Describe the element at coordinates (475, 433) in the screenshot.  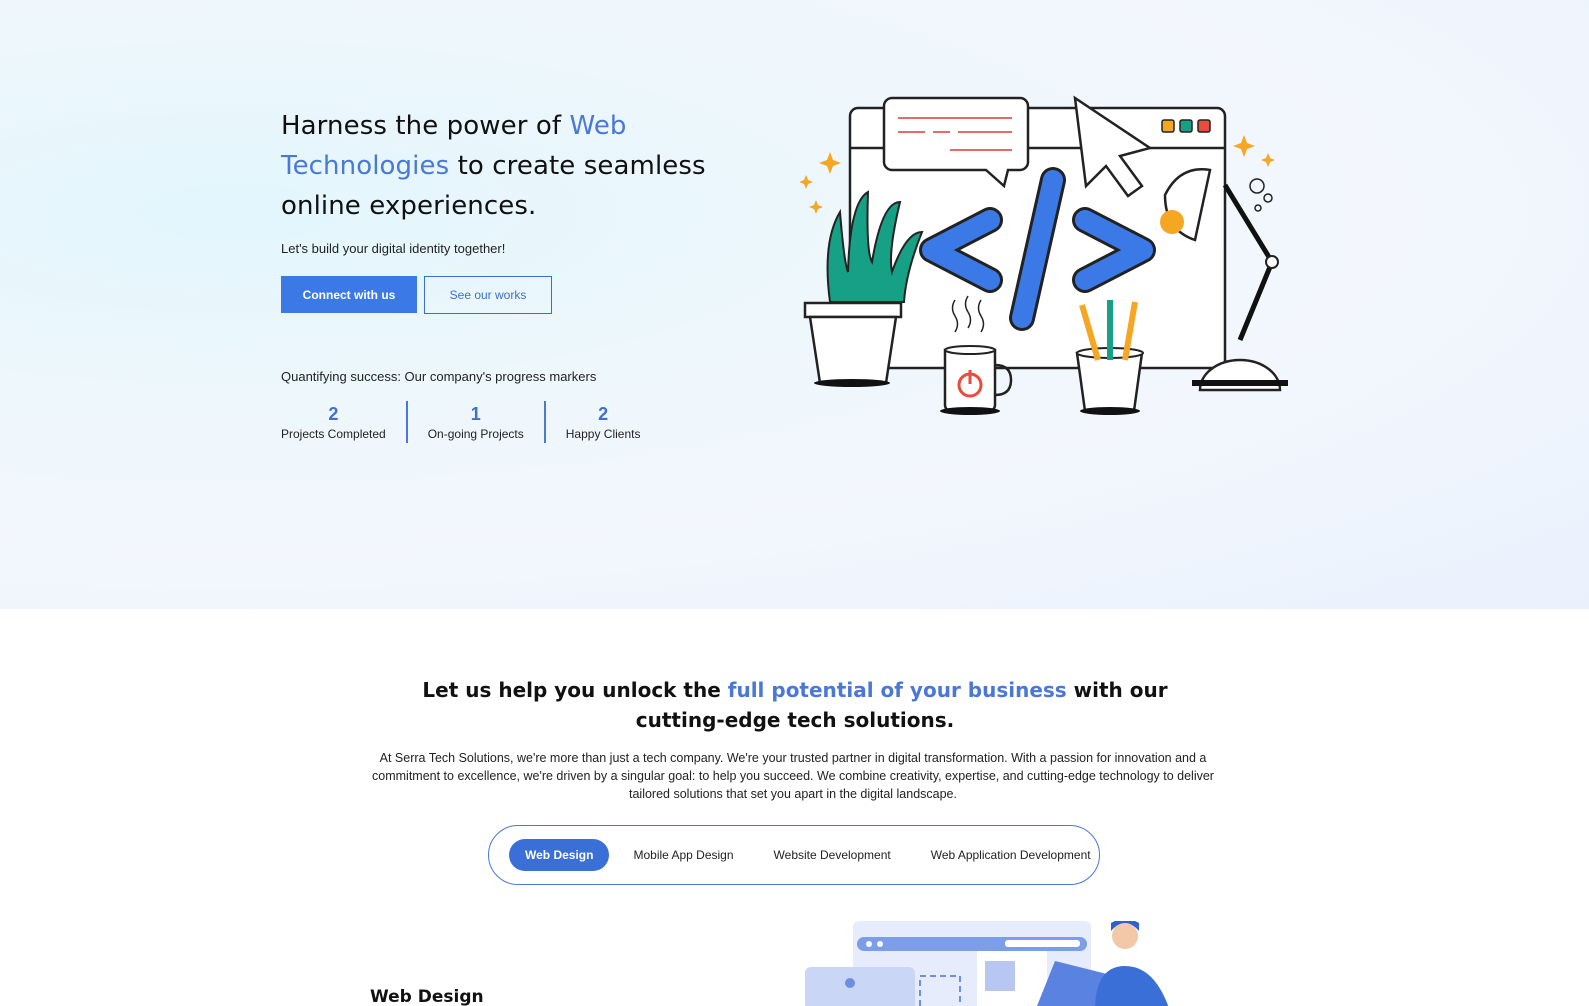
I see `stat-label: On-going Projects` at that location.